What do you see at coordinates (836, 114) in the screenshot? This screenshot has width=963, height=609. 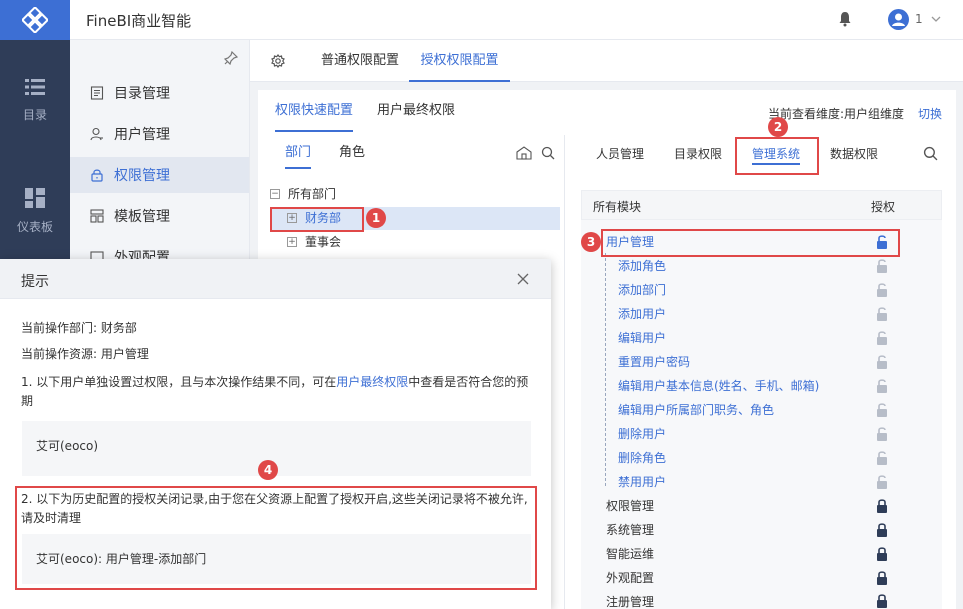 I see `dimension-label: 当前查看维度:用户组维度` at bounding box center [836, 114].